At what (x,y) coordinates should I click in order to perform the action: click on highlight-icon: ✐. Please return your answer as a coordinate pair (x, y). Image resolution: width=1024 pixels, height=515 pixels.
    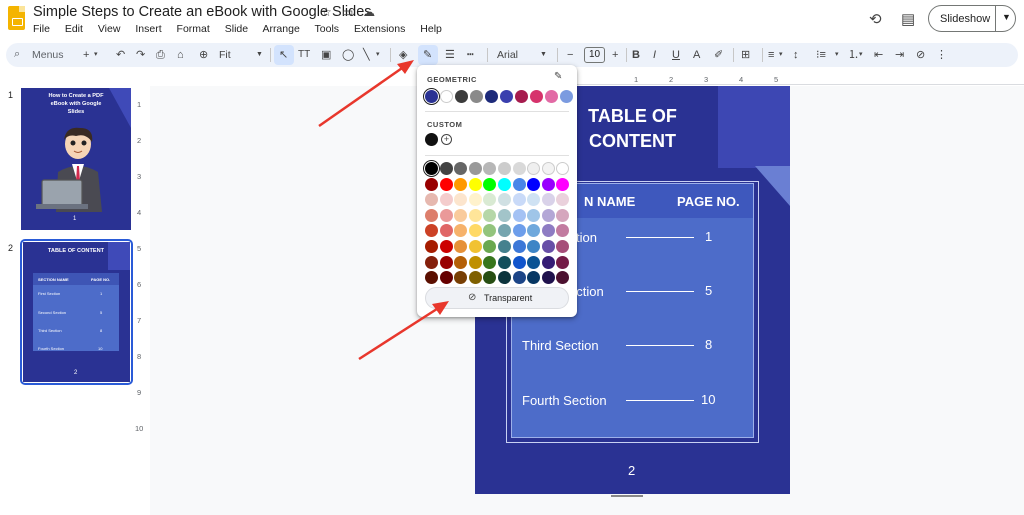
    Looking at the image, I should click on (718, 55).